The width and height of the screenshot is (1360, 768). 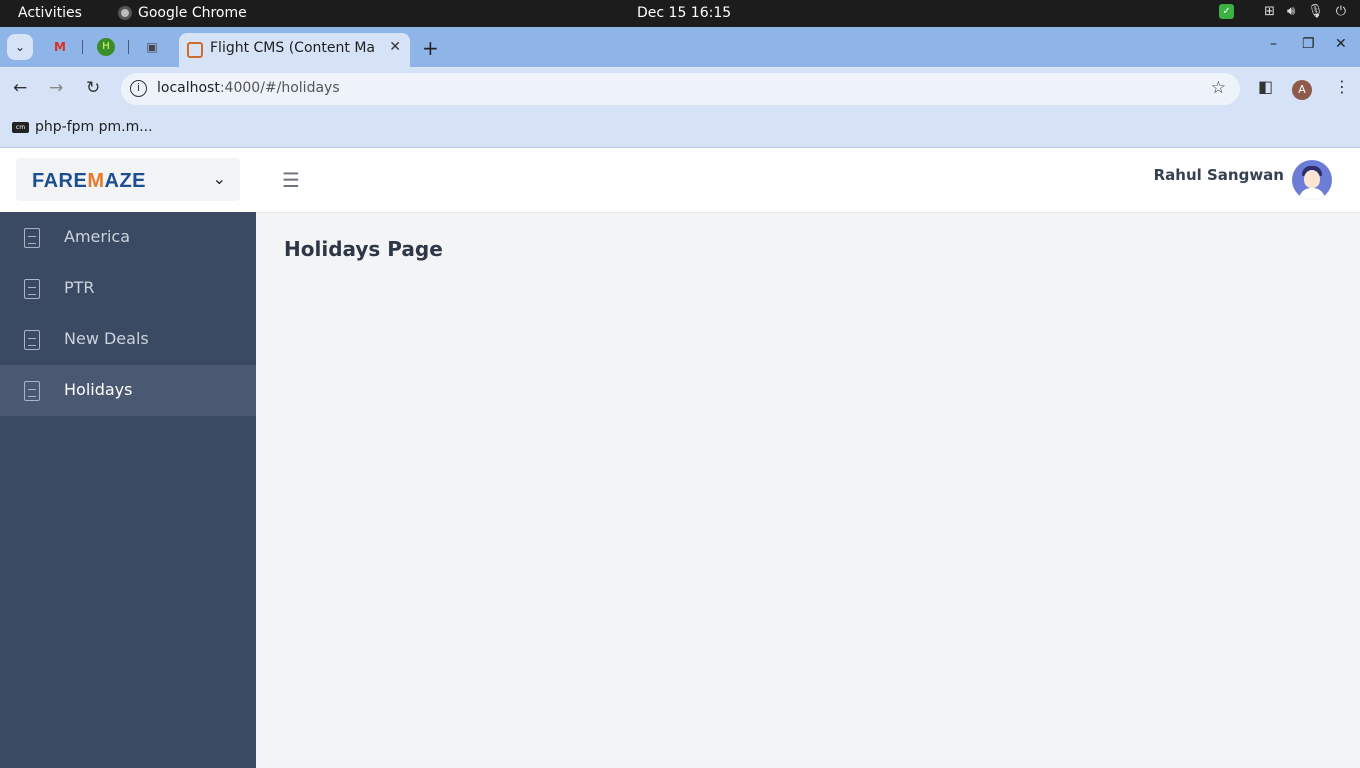 I want to click on sidebar-item-holidays: Holidays, so click(x=128, y=390).